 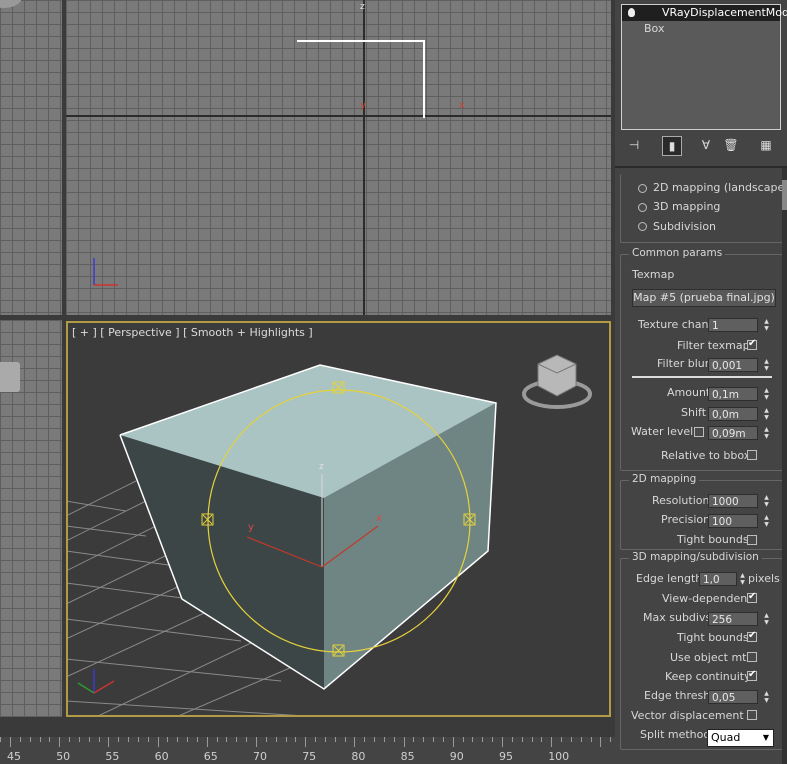 I want to click on panel-scrollbar, so click(x=784, y=466).